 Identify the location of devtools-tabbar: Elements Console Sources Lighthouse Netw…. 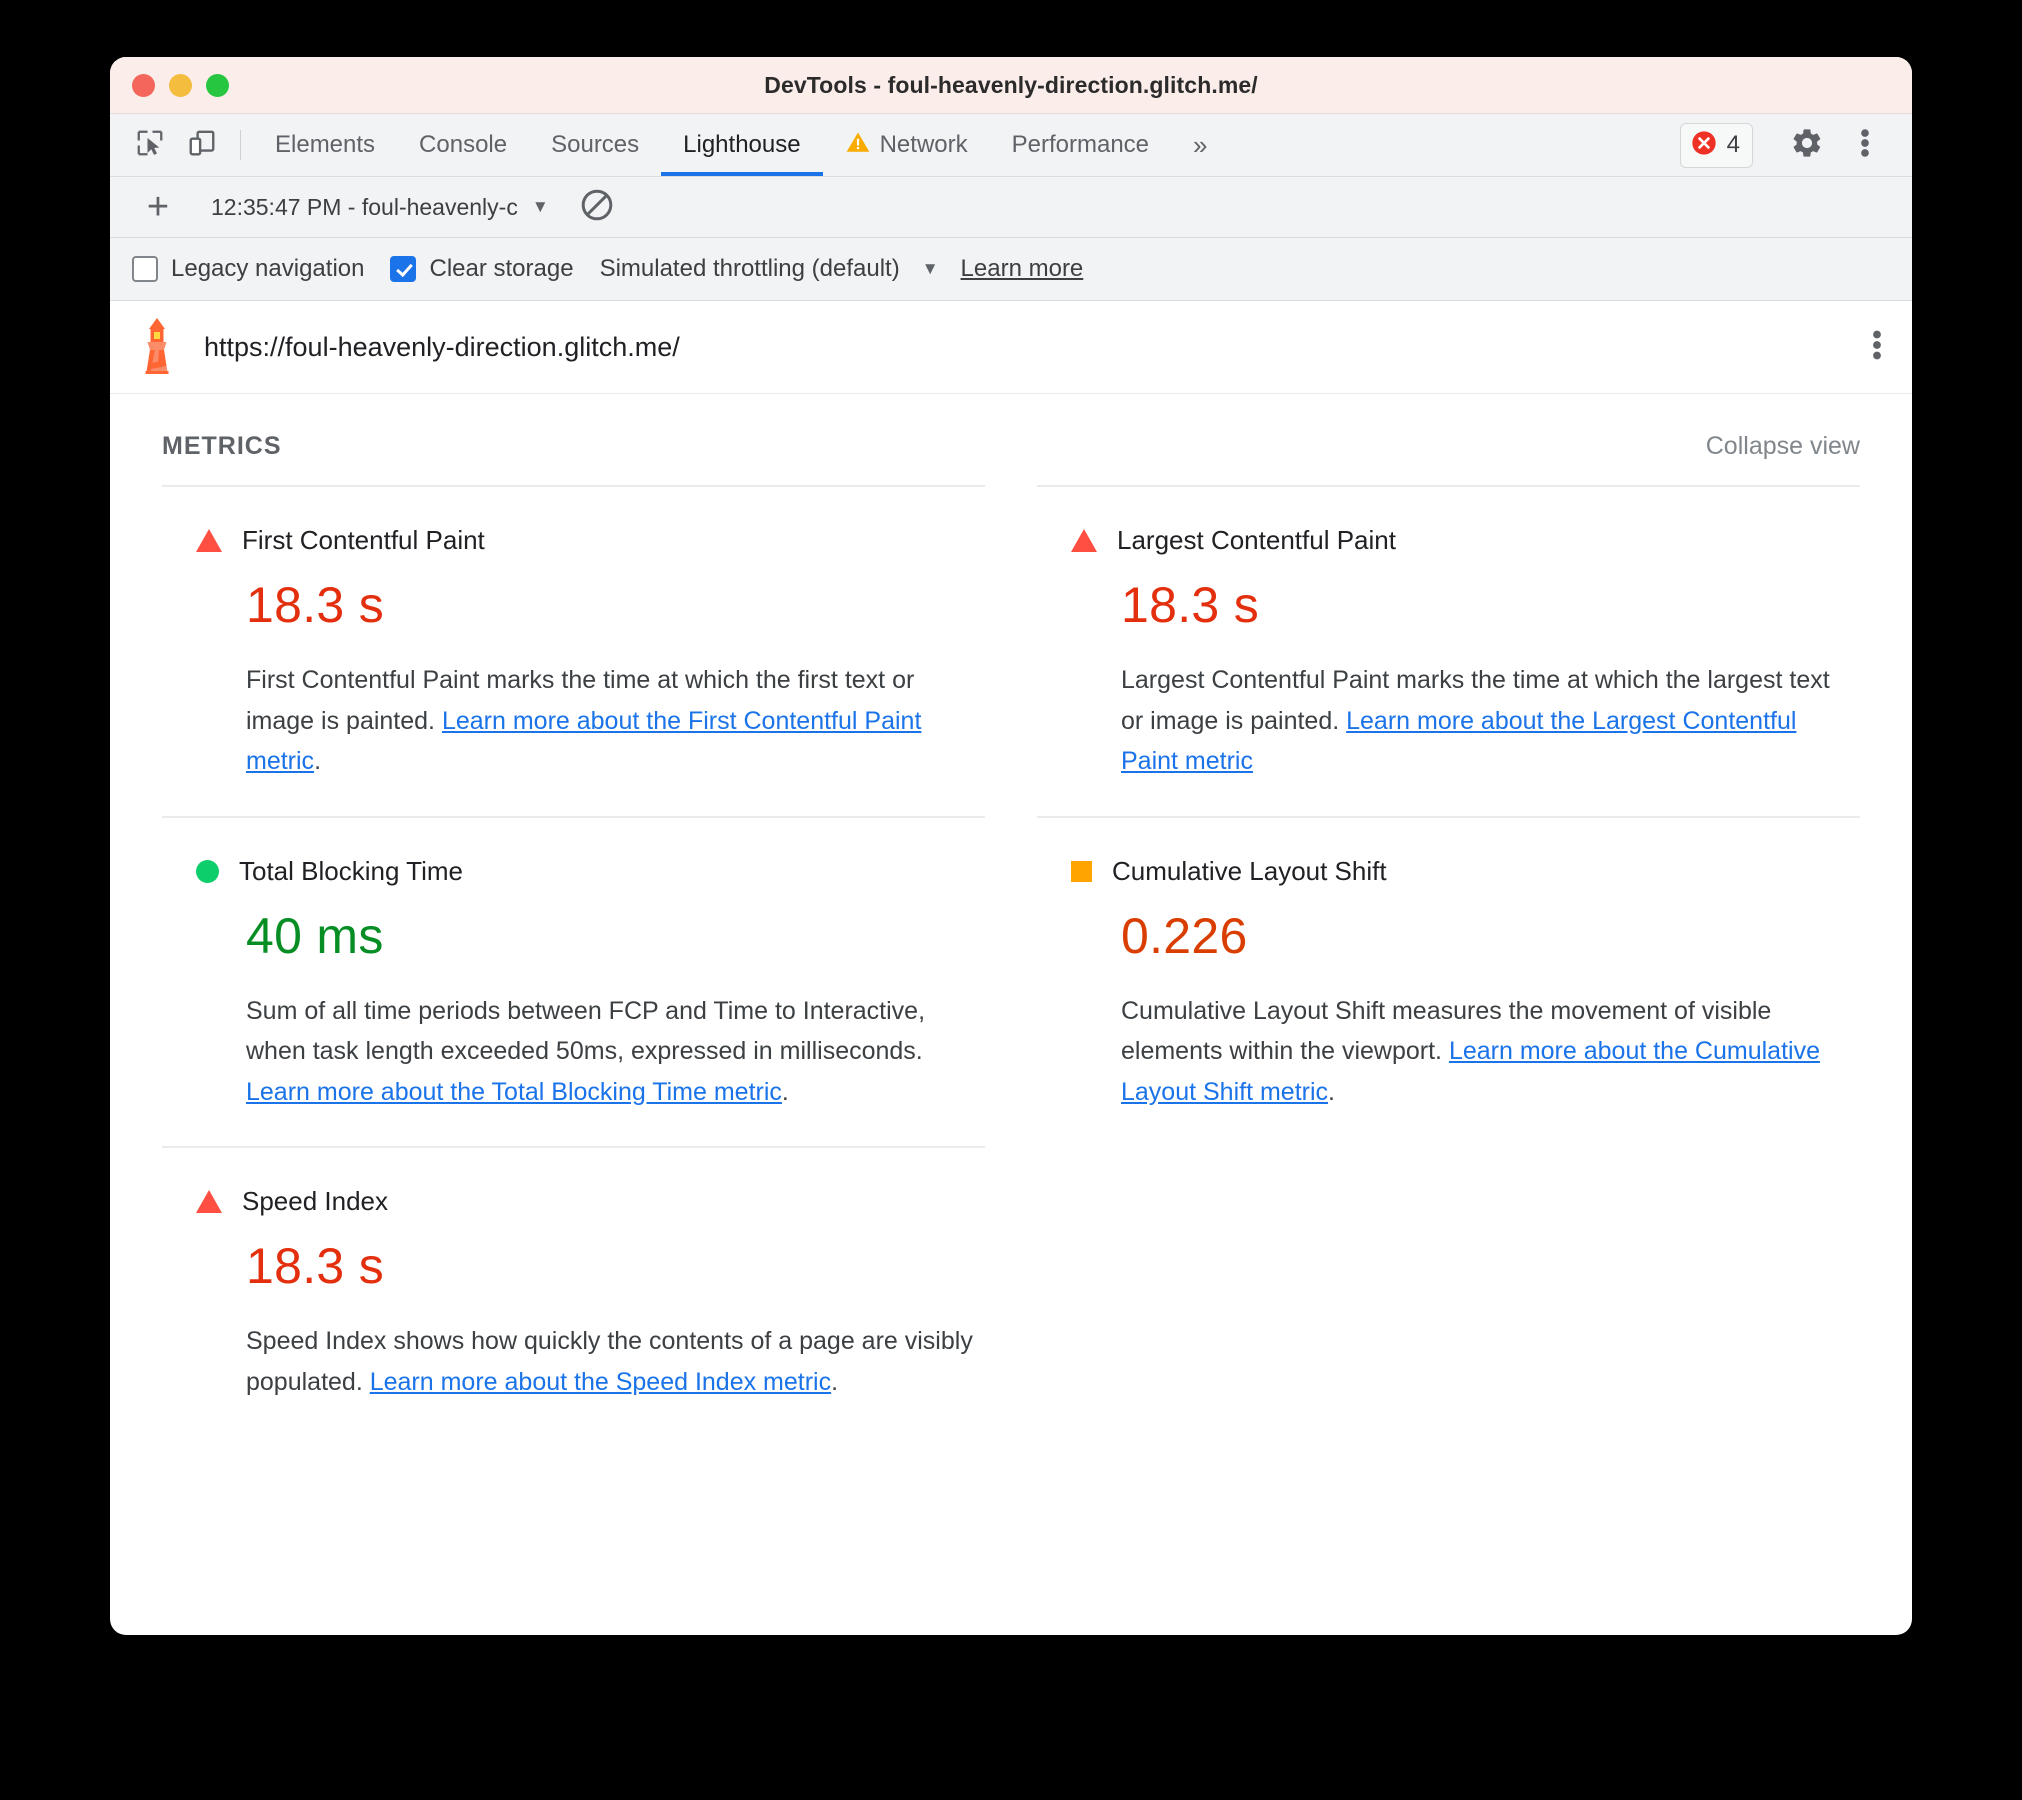
(1011, 145).